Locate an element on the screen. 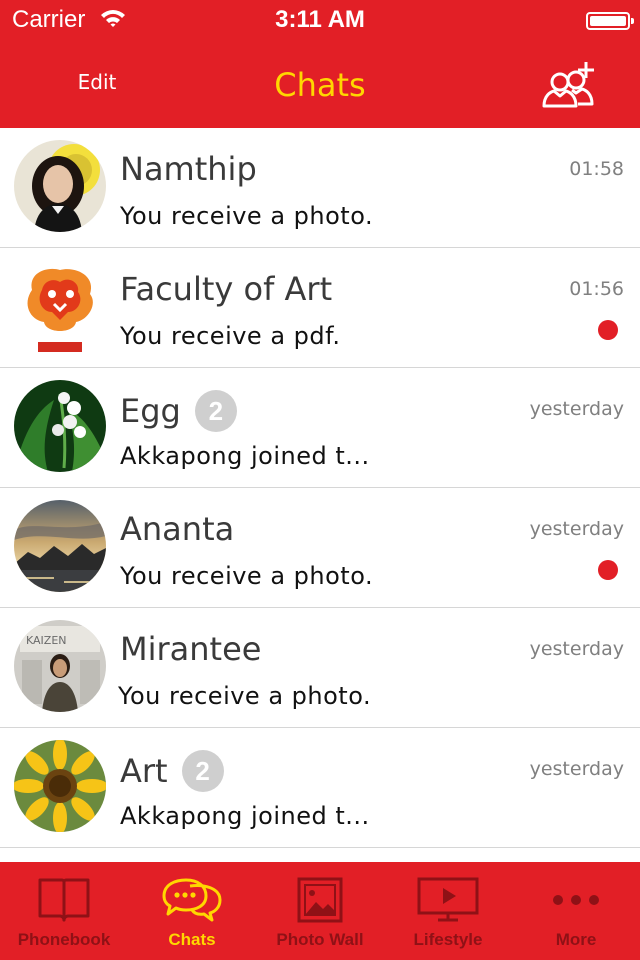 This screenshot has height=960, width=640. chat-name: Mirantee is located at coordinates (191, 649).